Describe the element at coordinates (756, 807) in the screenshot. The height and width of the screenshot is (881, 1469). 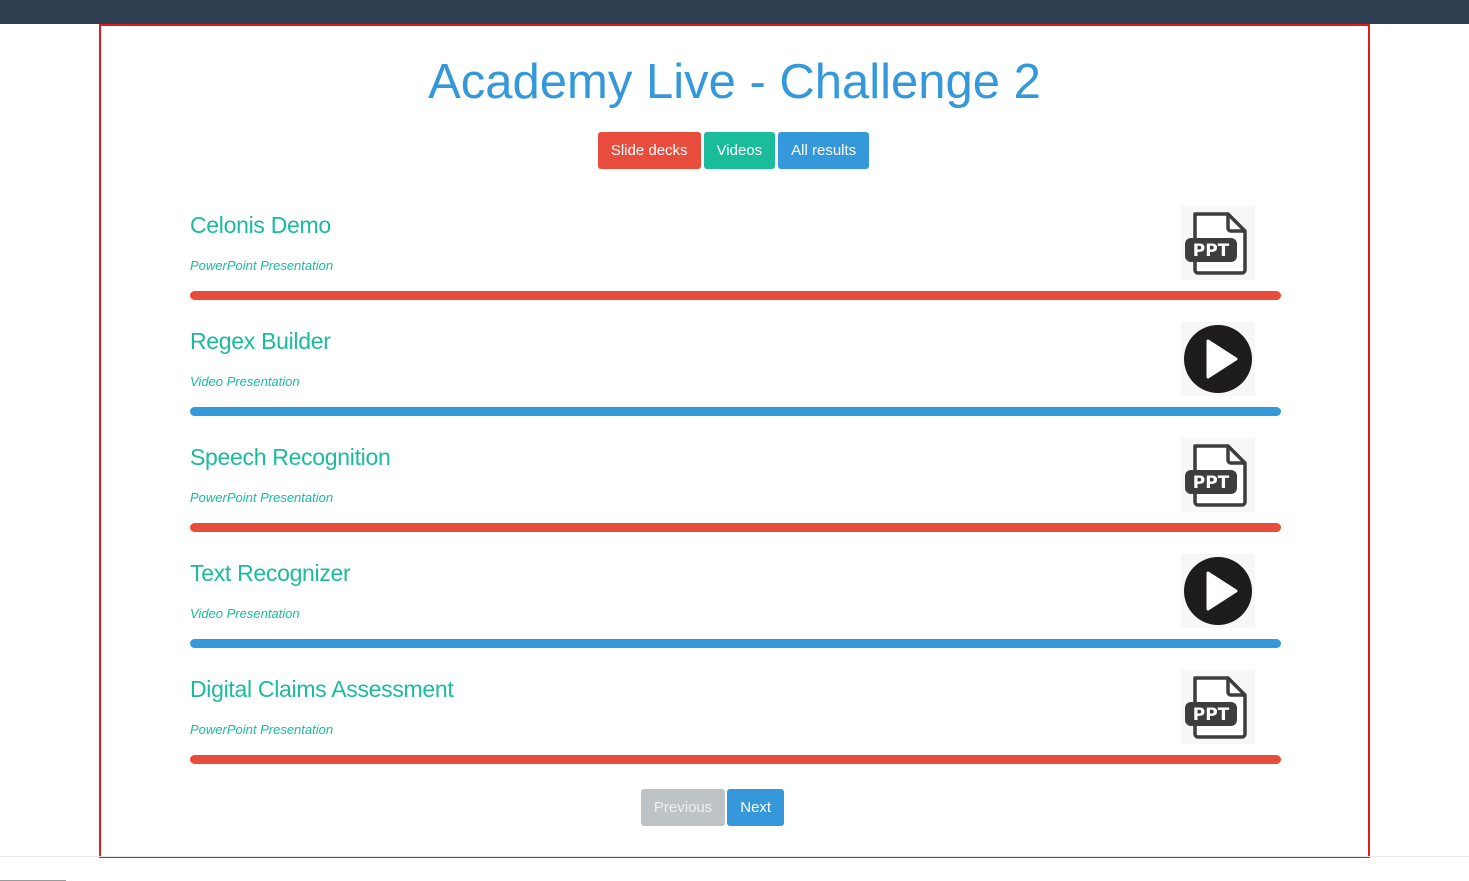
I see `next-page-button: Next` at that location.